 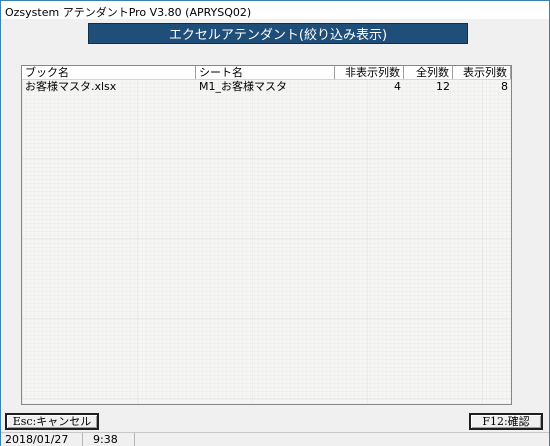 I want to click on screen-header-banner: エクセルアテンダント(絞り込み表示), so click(x=278, y=33).